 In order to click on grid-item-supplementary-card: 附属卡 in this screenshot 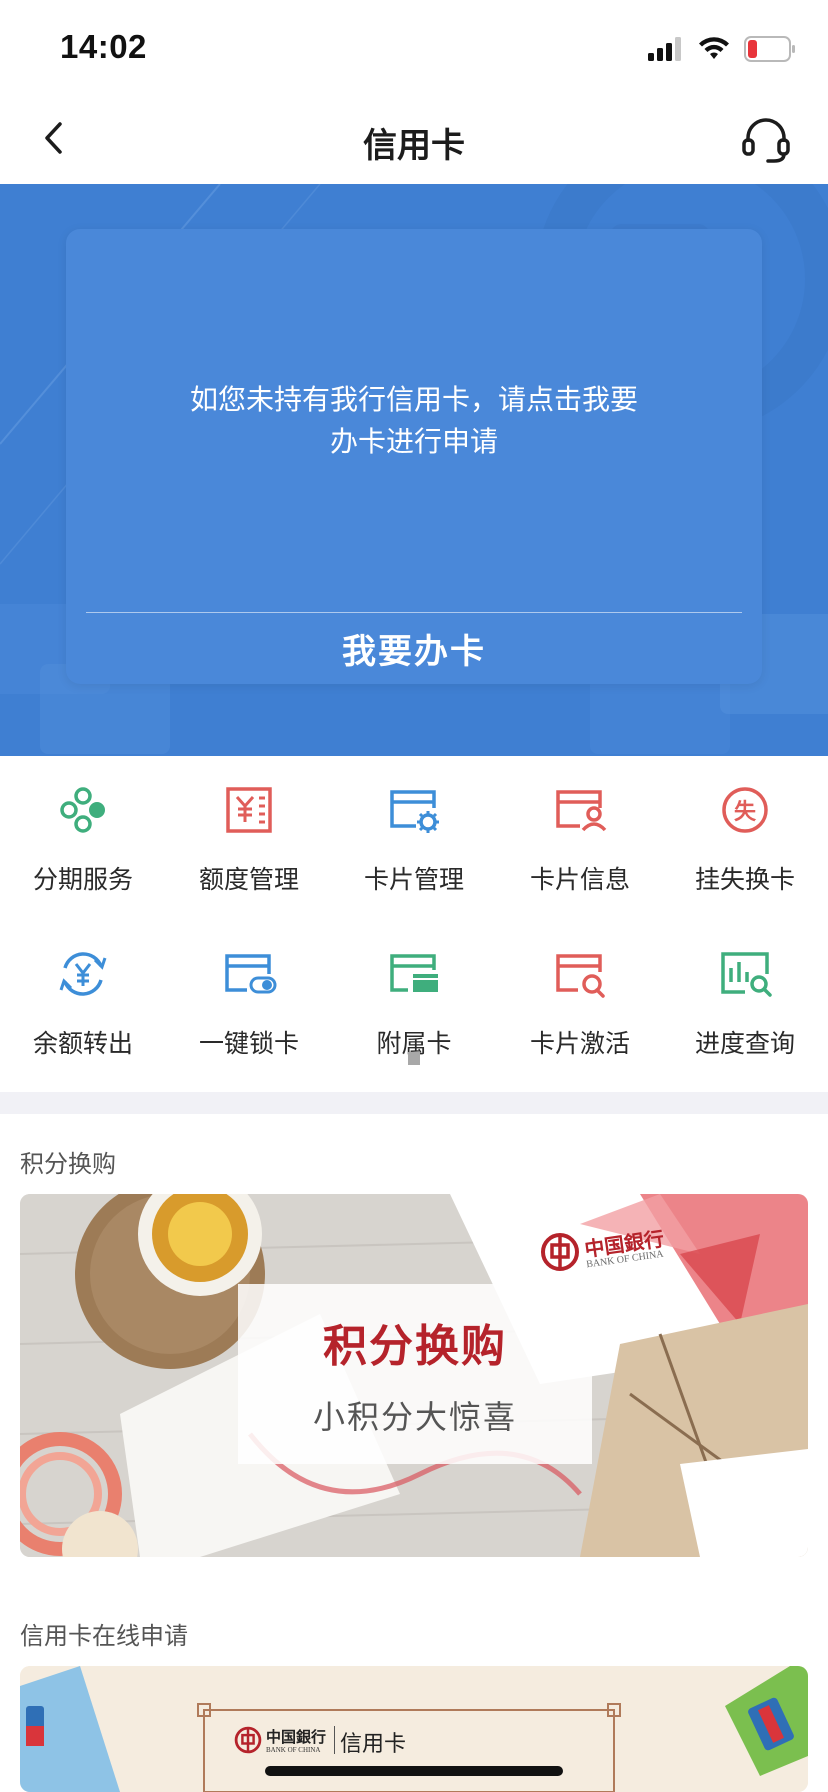, I will do `click(414, 995)`.